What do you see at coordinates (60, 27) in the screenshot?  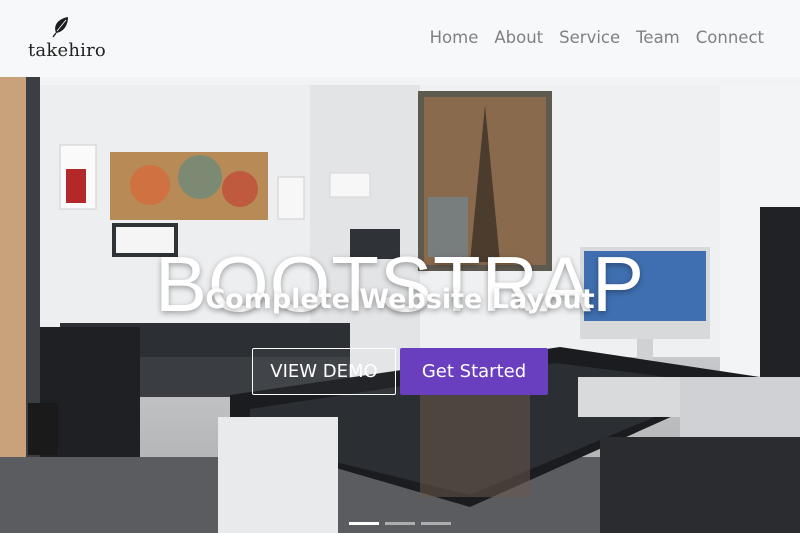 I see `leaf-icon` at bounding box center [60, 27].